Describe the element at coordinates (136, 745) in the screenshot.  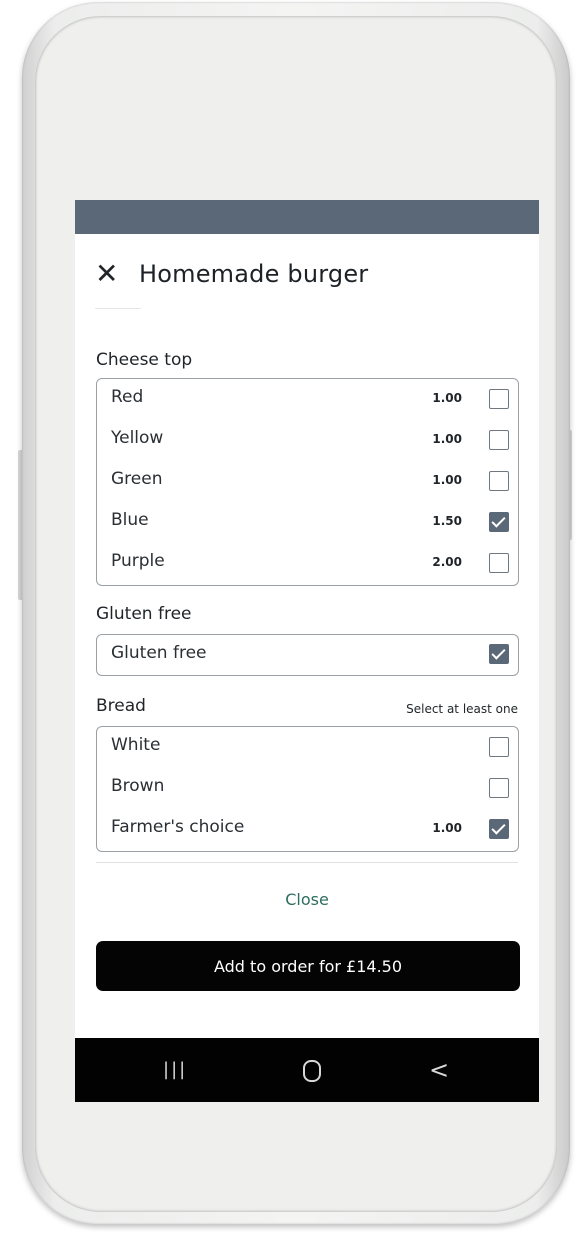
I see `option-label: White` at that location.